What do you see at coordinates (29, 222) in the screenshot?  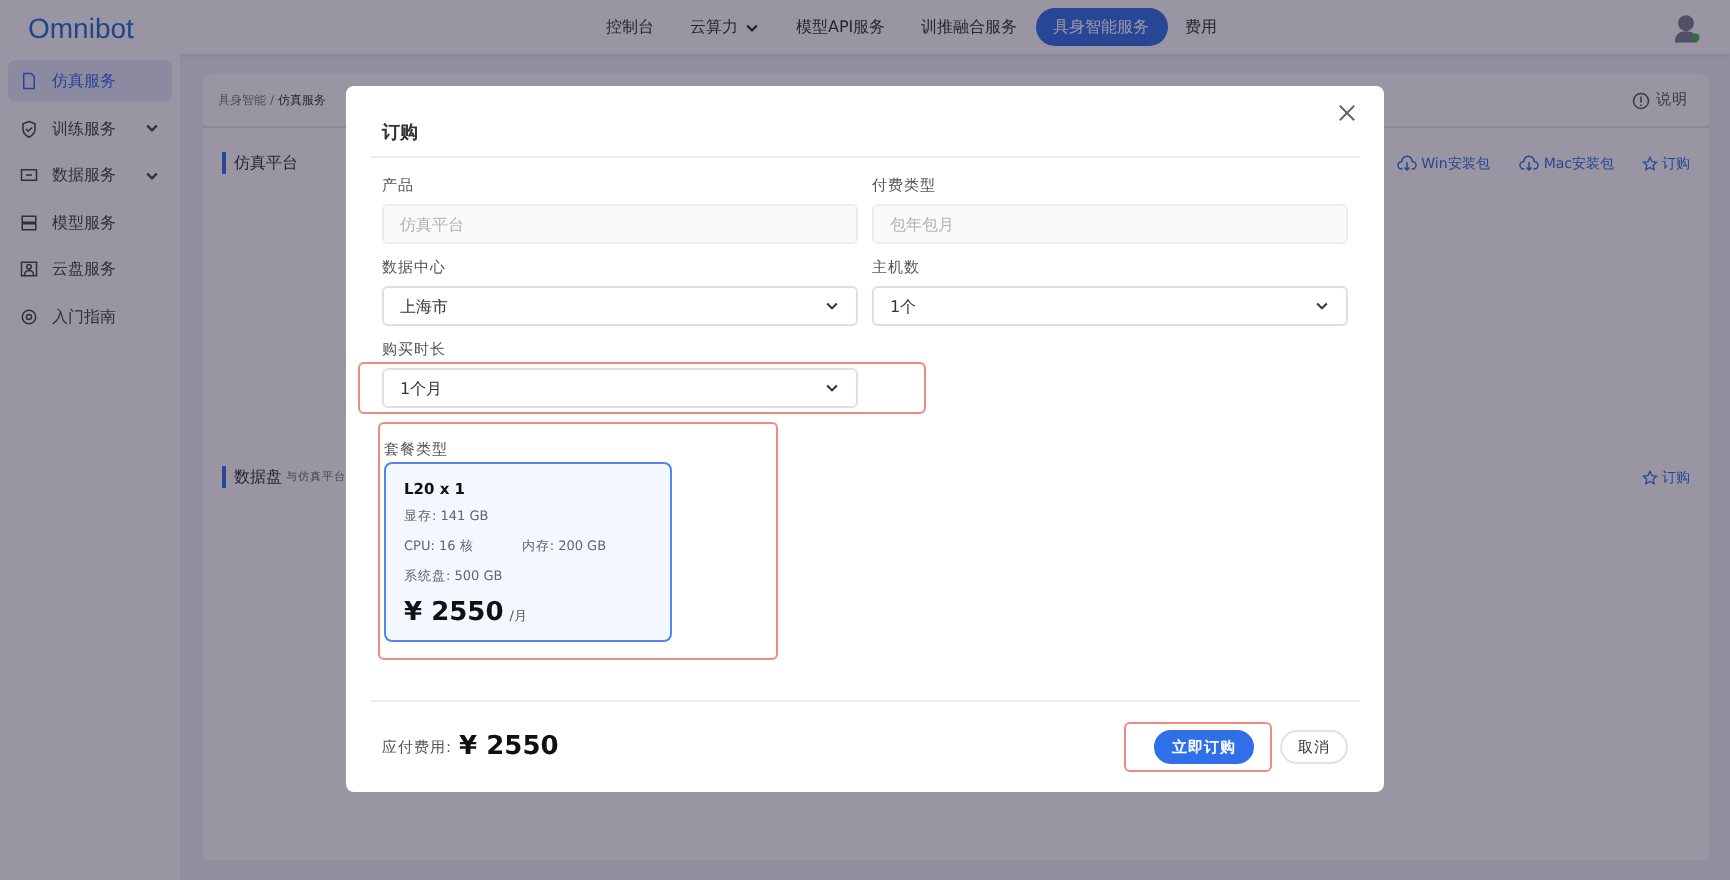 I see `server-icon` at bounding box center [29, 222].